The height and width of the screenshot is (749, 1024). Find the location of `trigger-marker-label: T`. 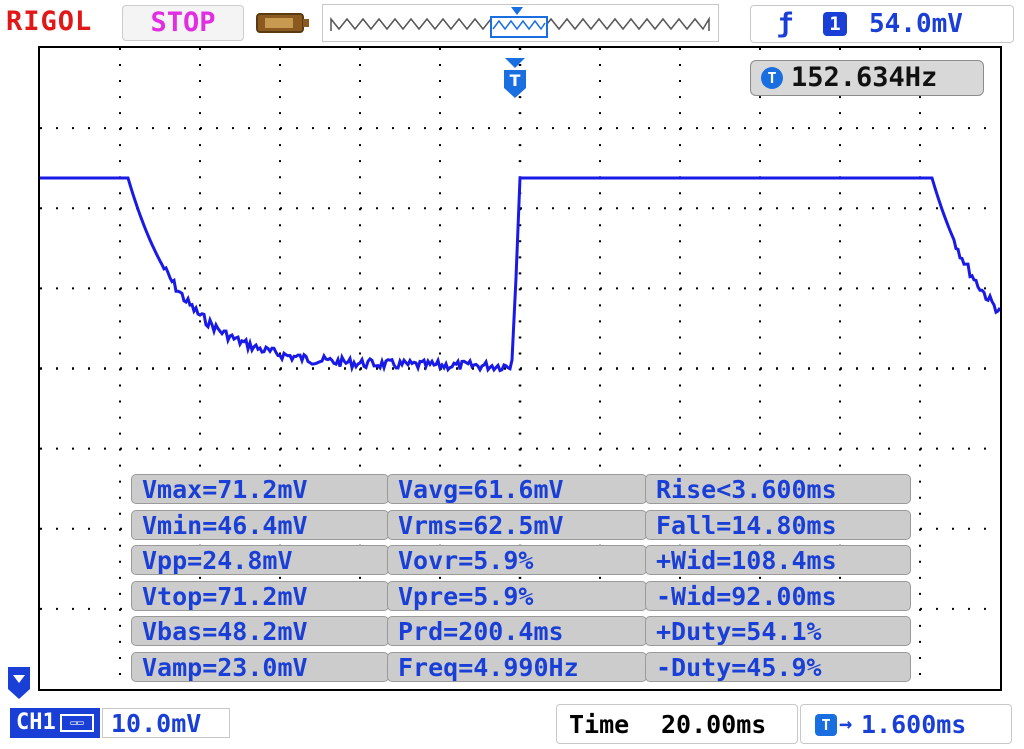

trigger-marker-label: T is located at coordinates (515, 80).